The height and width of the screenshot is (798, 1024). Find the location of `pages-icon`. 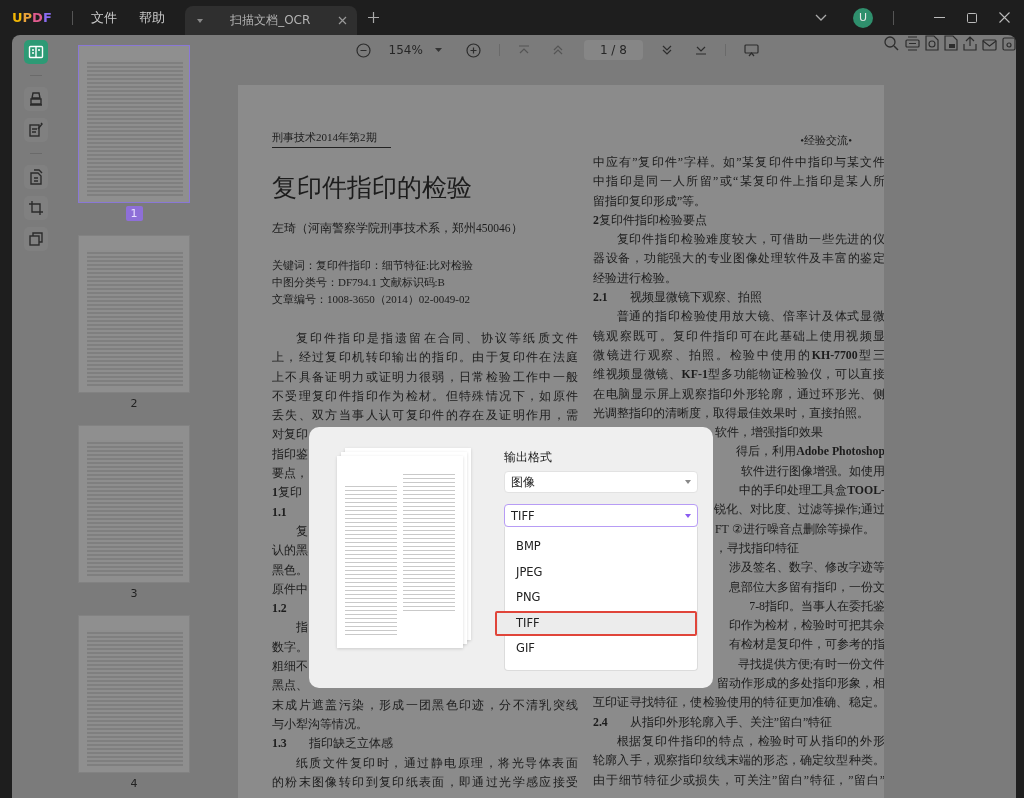

pages-icon is located at coordinates (36, 177).